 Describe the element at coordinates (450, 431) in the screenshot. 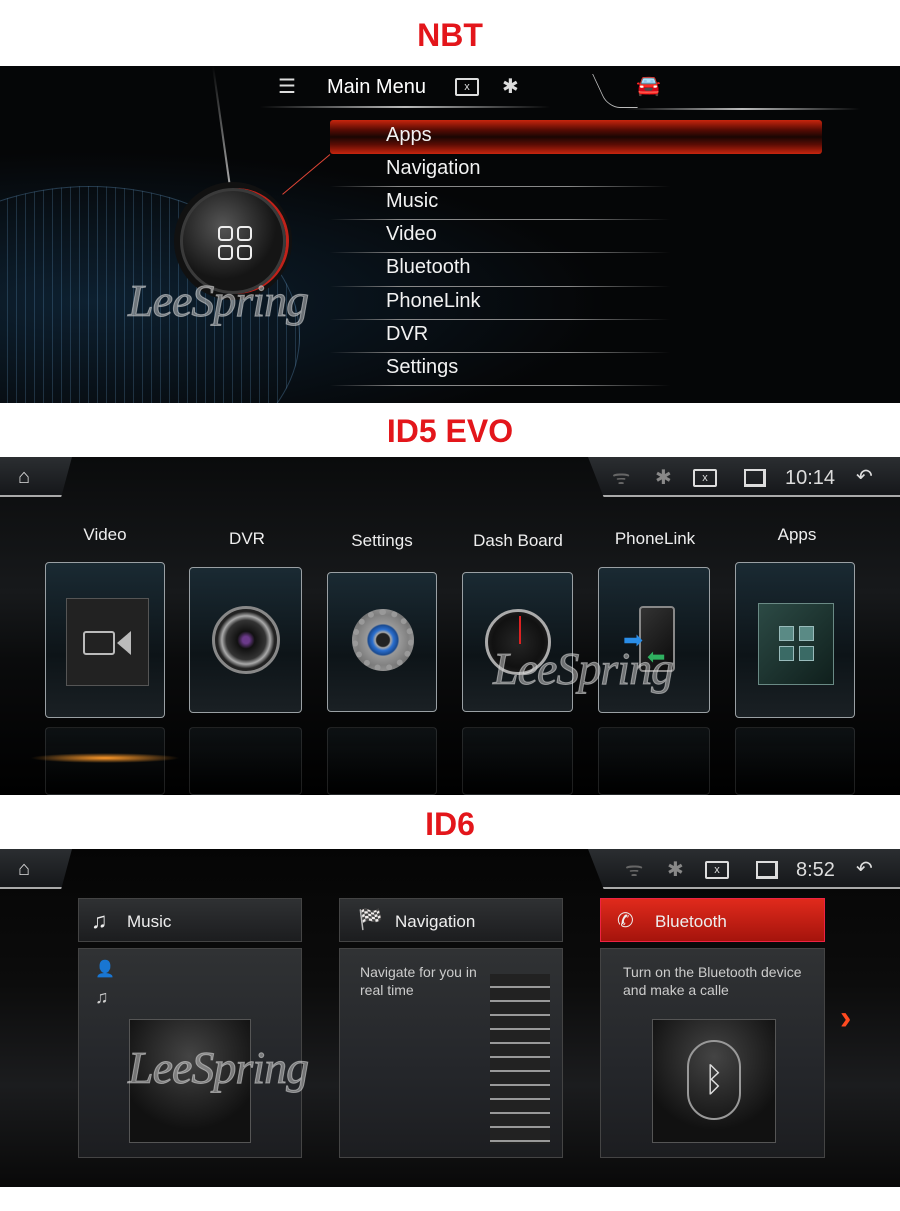

I see `section-title-id5: ID5 EVO` at that location.